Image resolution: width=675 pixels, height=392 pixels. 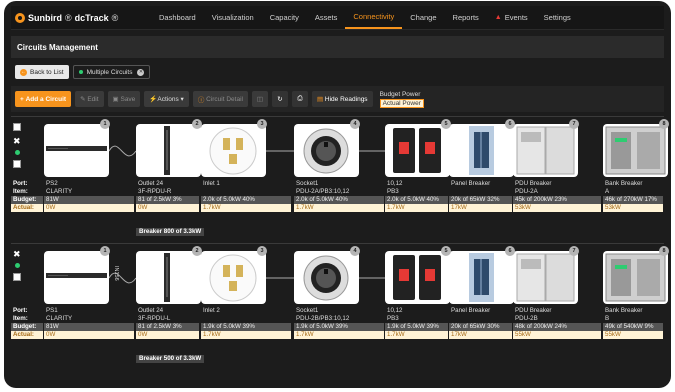 I want to click on port-value: 10,12, so click(x=395, y=310).